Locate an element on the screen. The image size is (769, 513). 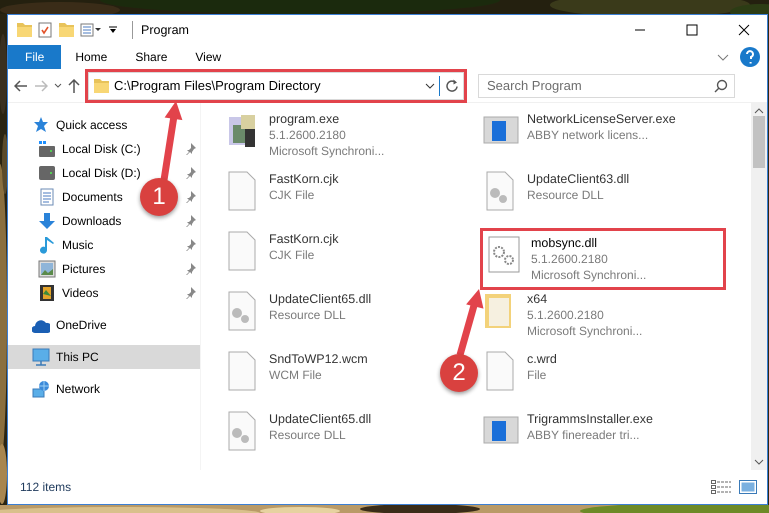
recent-button is located at coordinates (58, 85).